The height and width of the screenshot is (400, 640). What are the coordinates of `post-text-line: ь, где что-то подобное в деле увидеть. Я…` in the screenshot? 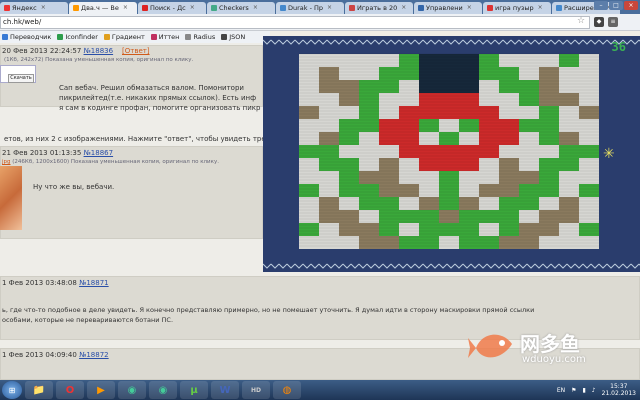 It's located at (268, 310).